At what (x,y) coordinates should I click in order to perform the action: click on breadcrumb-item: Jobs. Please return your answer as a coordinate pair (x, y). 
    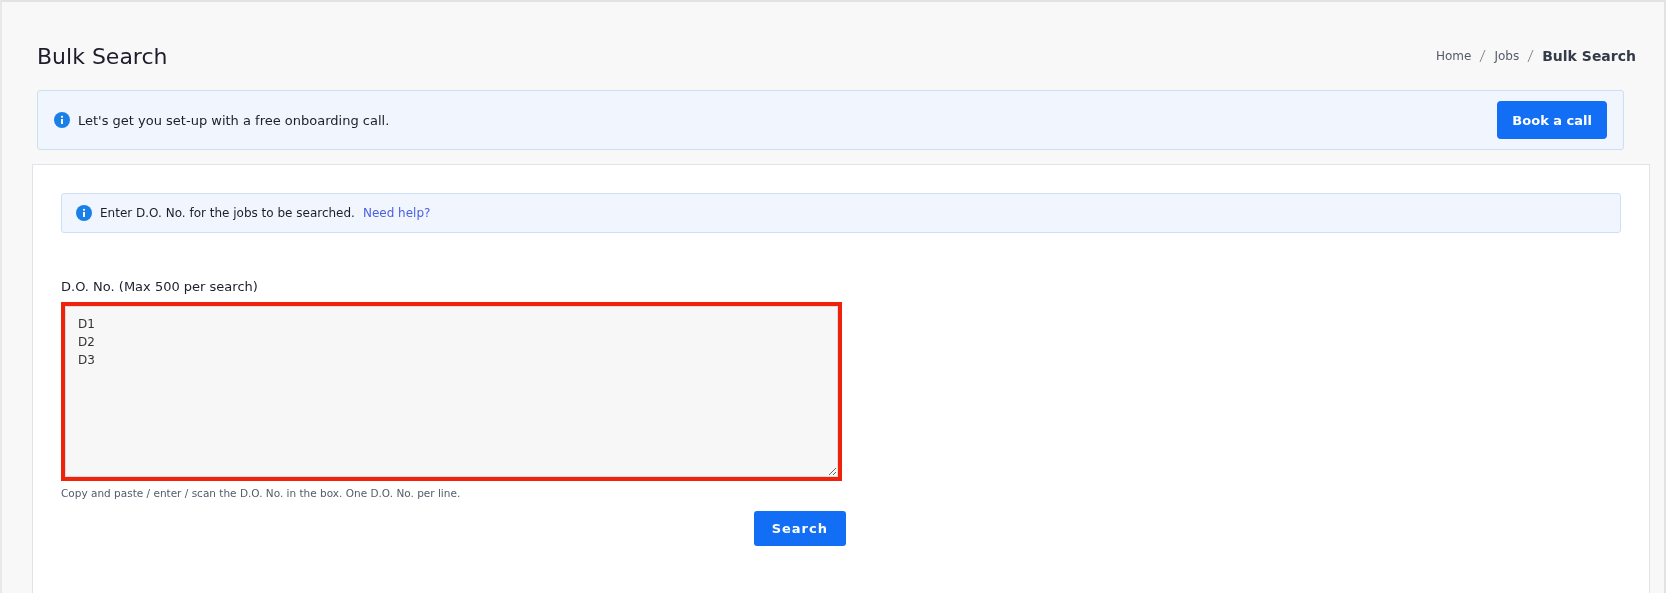
    Looking at the image, I should click on (1507, 56).